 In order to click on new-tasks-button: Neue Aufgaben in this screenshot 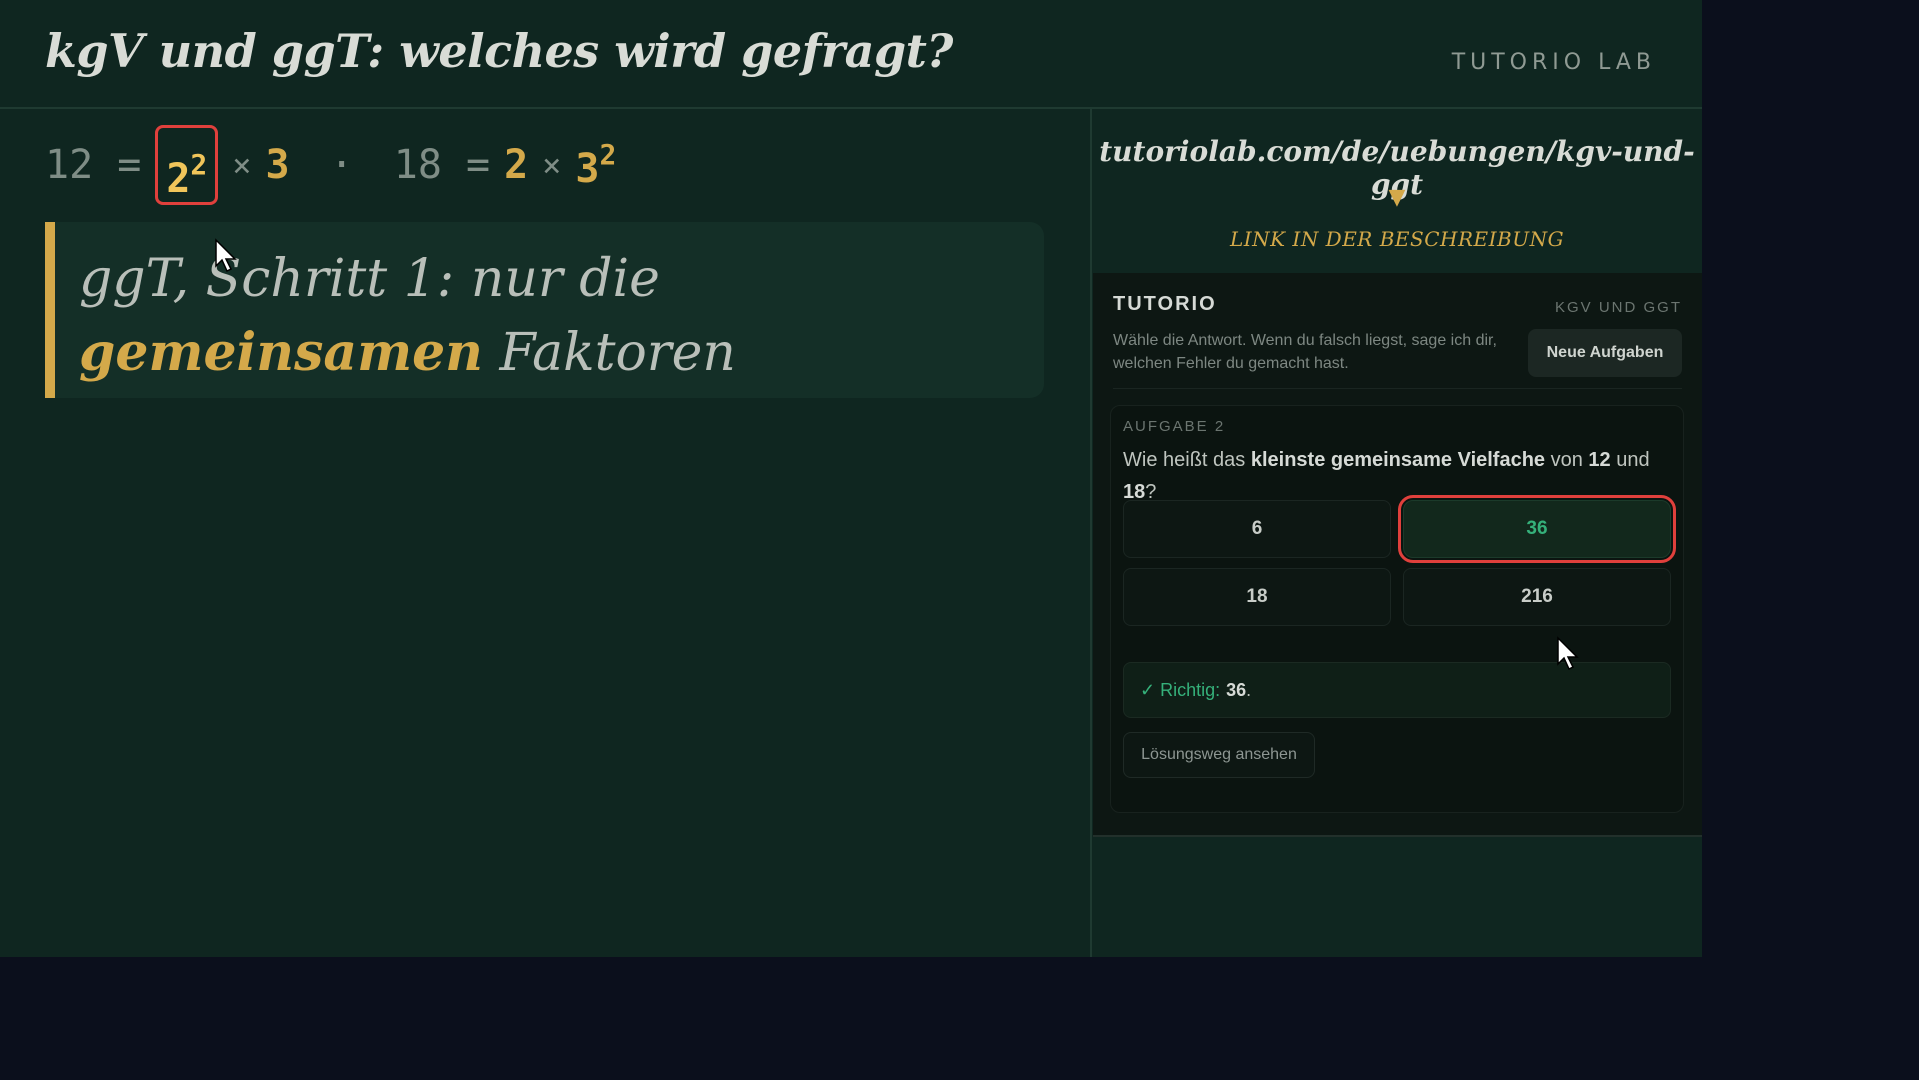, I will do `click(1605, 353)`.